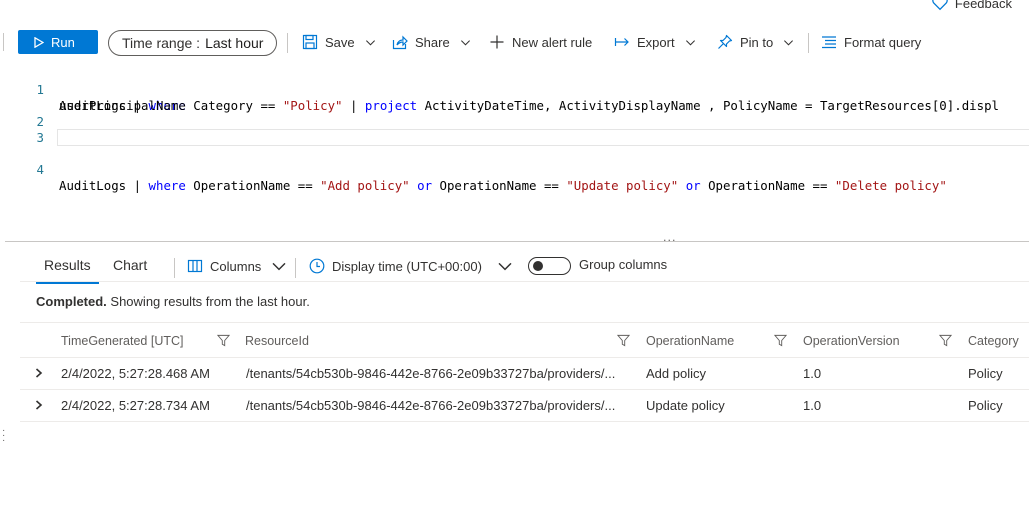  I want to click on column-header-operationname: OperationName, so click(690, 341).